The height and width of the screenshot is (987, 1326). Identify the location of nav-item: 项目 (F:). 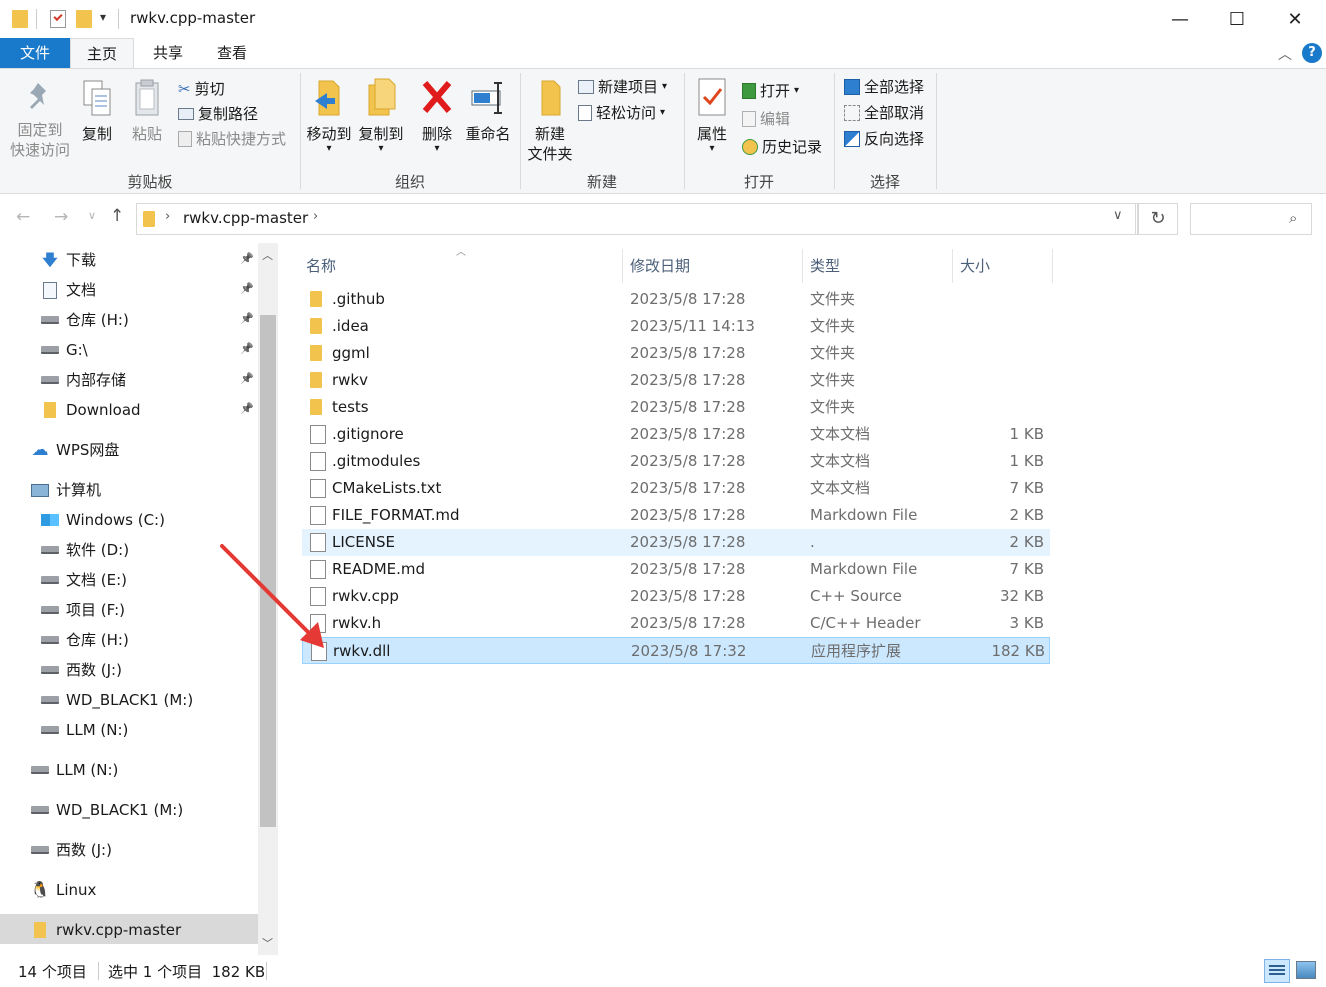
(82, 610).